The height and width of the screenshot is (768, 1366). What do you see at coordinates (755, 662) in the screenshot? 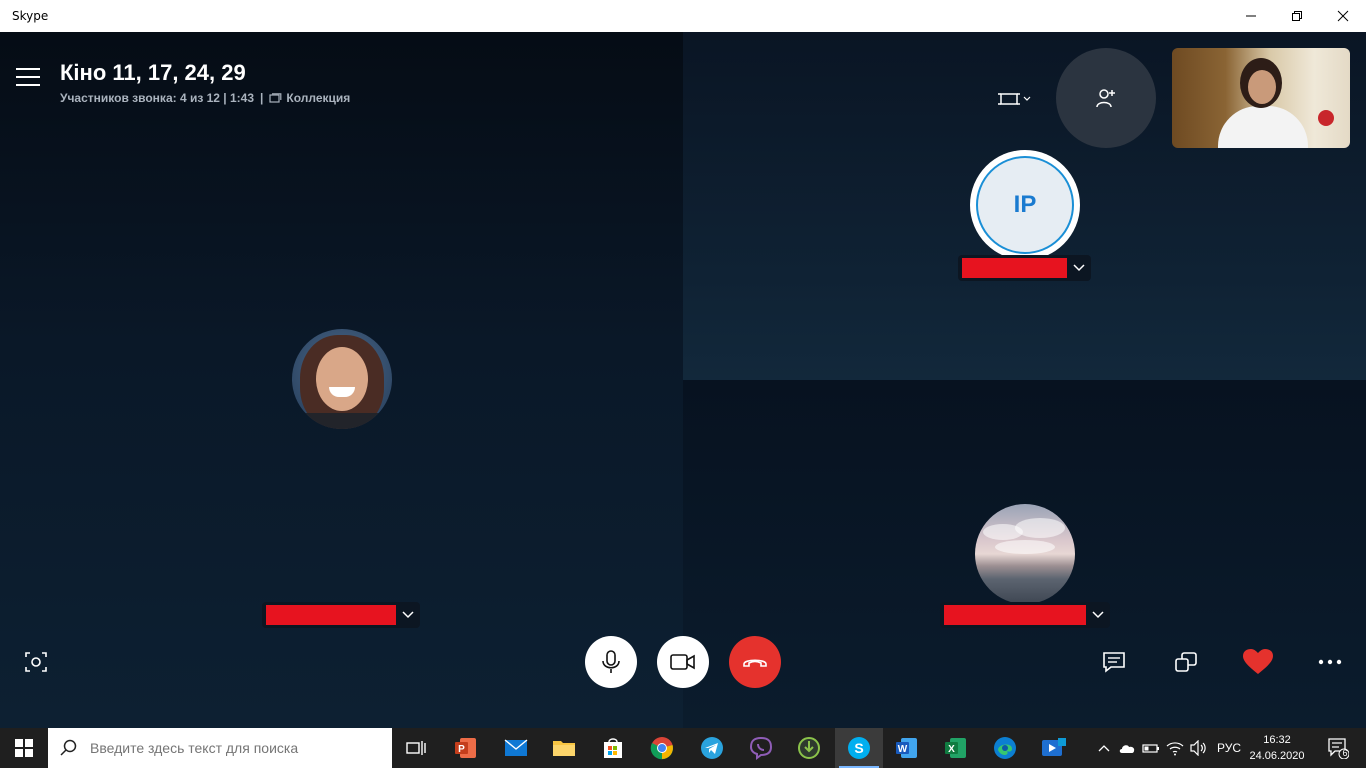
I see `hang-up-button` at bounding box center [755, 662].